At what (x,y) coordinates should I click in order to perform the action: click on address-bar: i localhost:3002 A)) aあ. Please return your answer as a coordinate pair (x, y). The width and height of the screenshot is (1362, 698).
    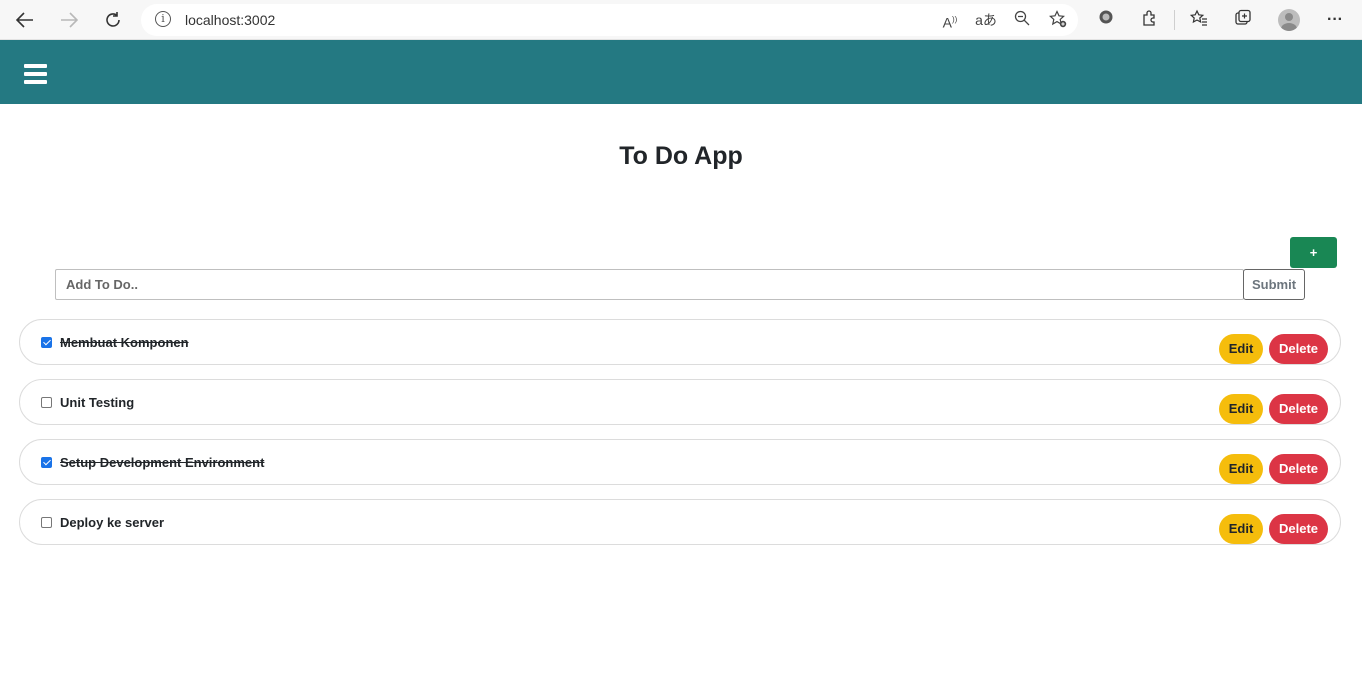
    Looking at the image, I should click on (609, 20).